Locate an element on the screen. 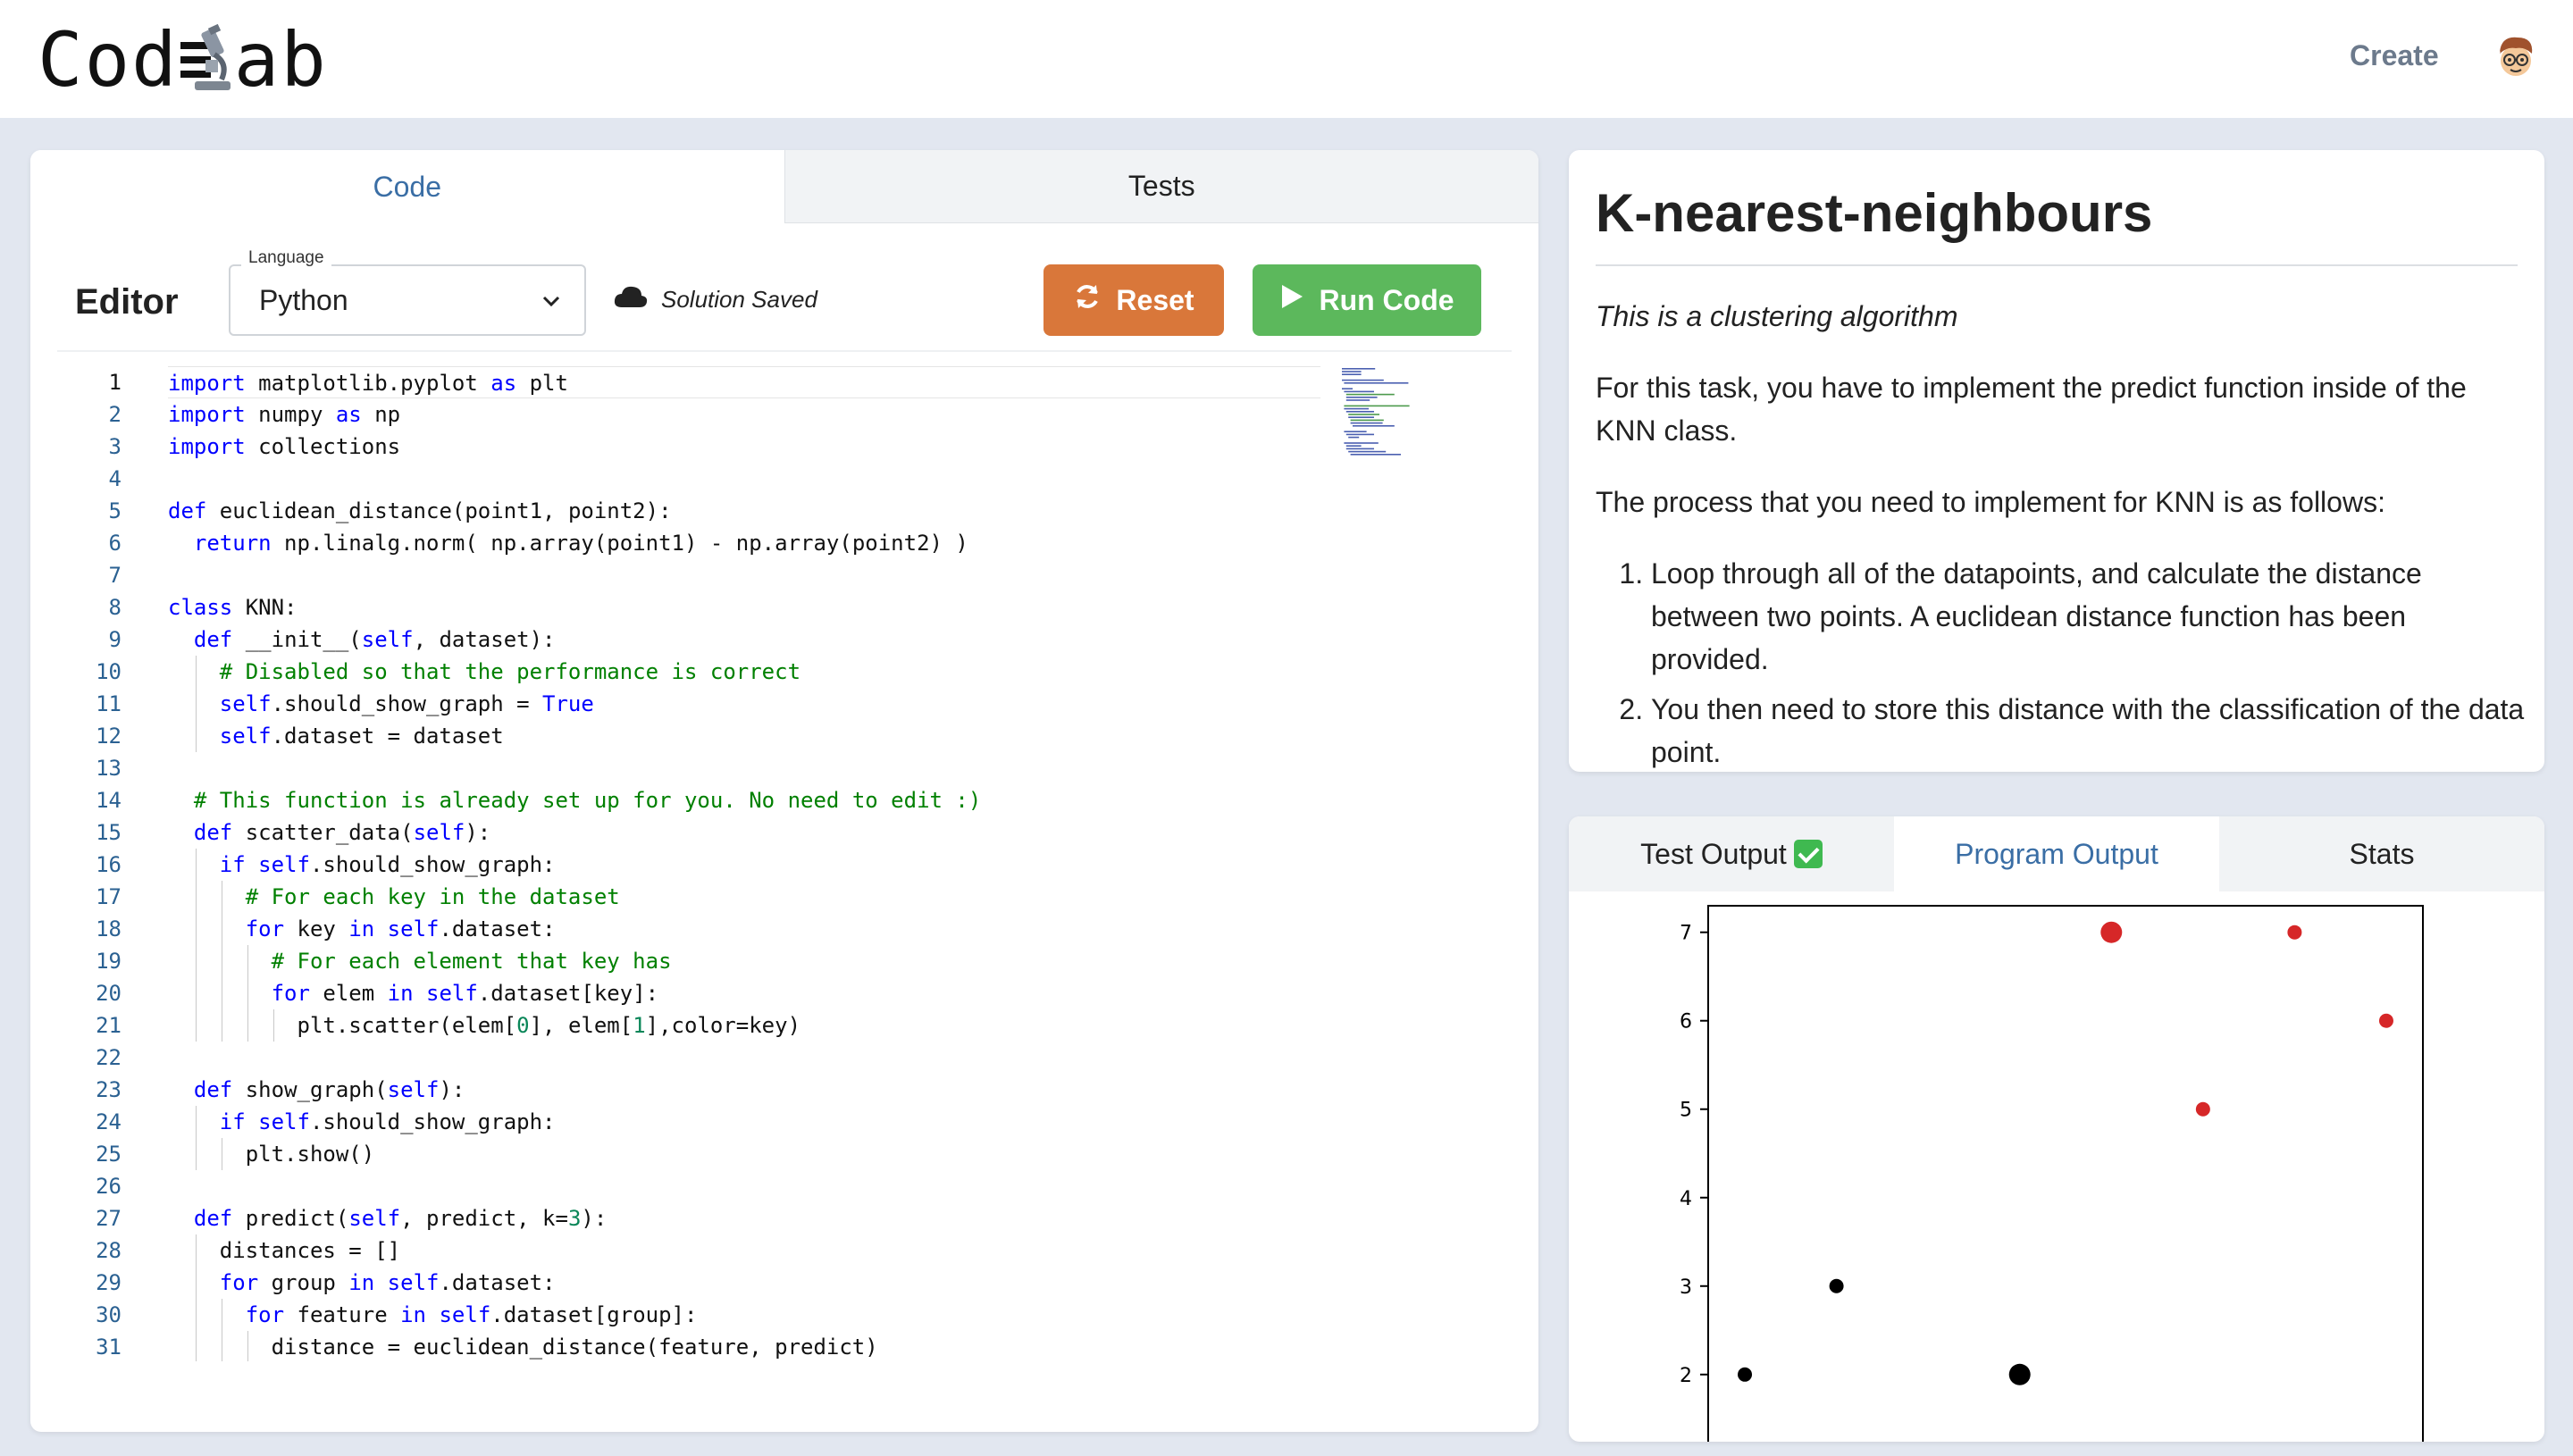 The image size is (2573, 1456). code-line: for elem in self.dataset[key]: is located at coordinates (748, 993).